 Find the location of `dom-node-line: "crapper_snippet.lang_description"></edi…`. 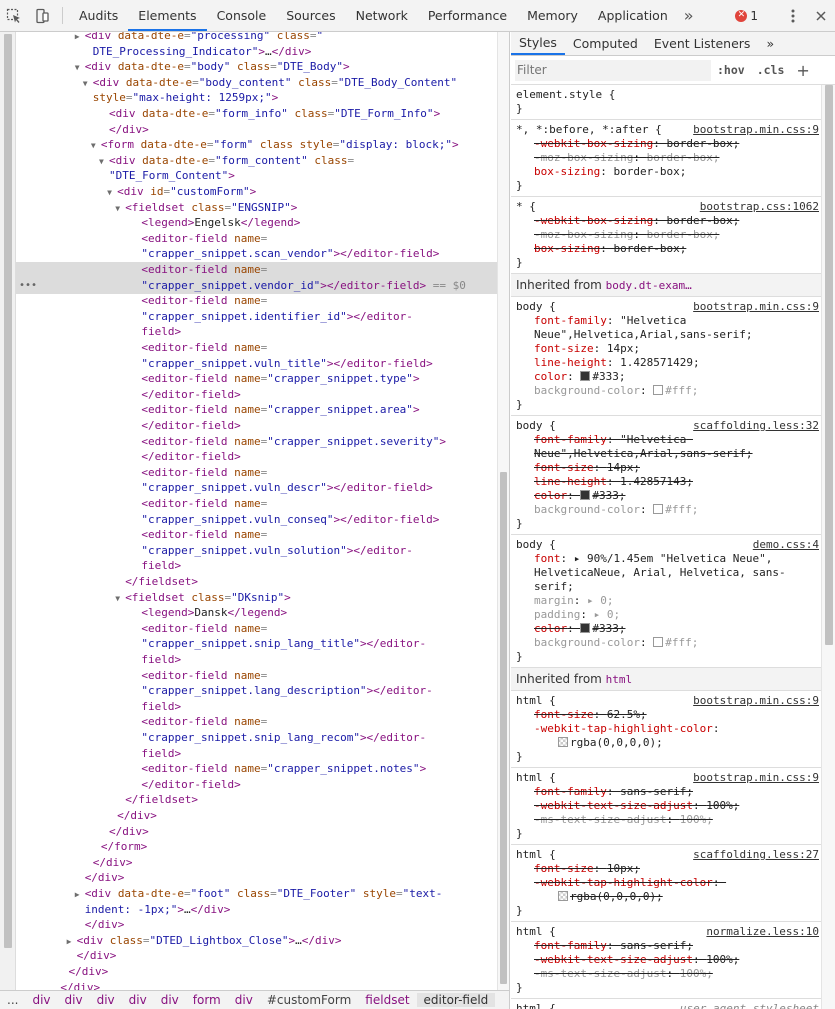

dom-node-line: "crapper_snippet.lang_description"></edi… is located at coordinates (256, 691).